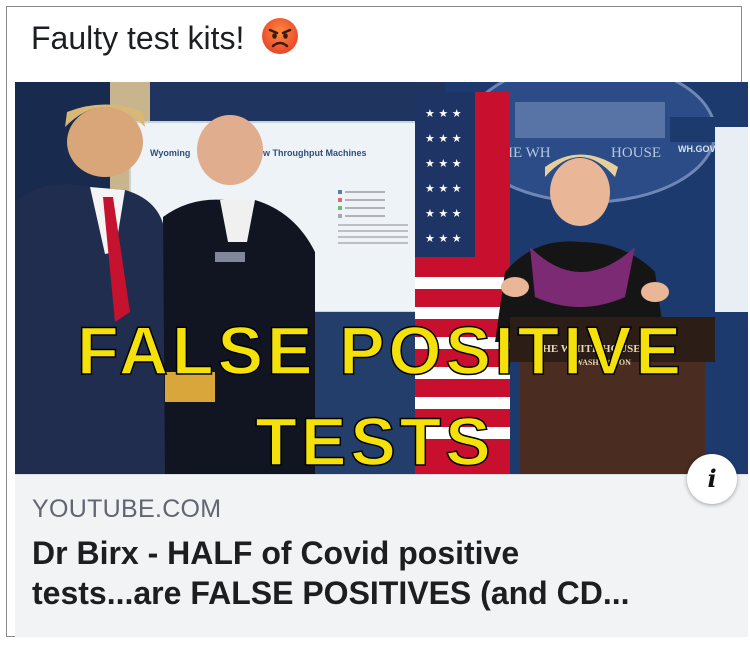 The width and height of the screenshot is (750, 647). Describe the element at coordinates (314, 153) in the screenshot. I see `slide-title-right: w Throughput Machines` at that location.